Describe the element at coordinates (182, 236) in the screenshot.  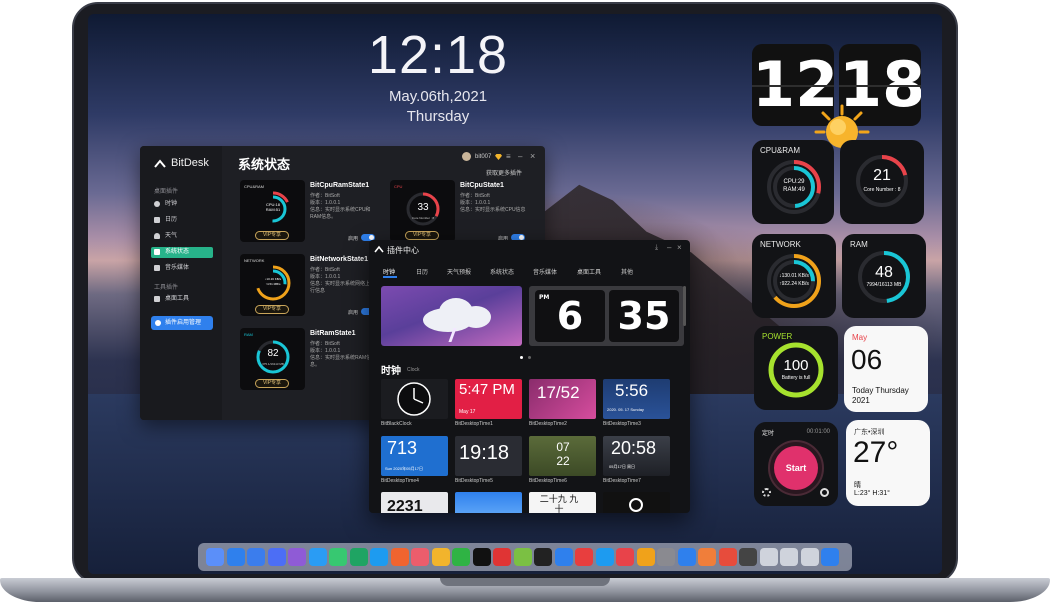
I see `sidebar-item-weather: 天气` at that location.